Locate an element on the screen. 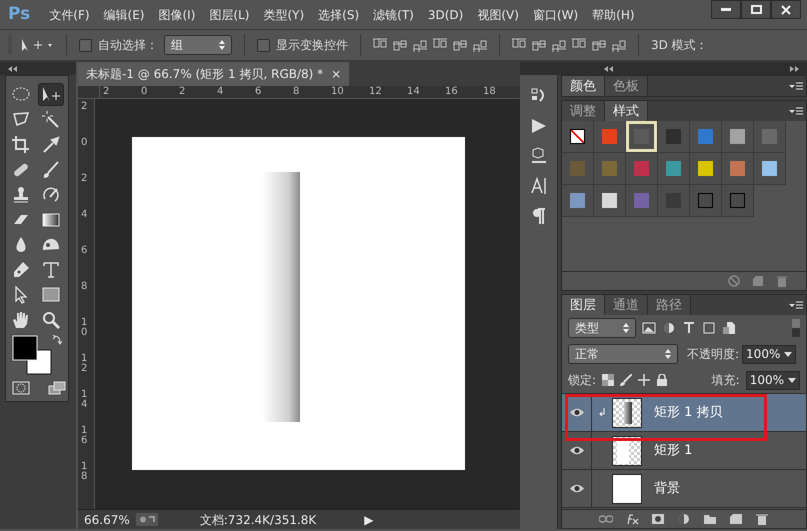 Image resolution: width=807 pixels, height=531 pixels. option-label: 自动选择： is located at coordinates (128, 45).